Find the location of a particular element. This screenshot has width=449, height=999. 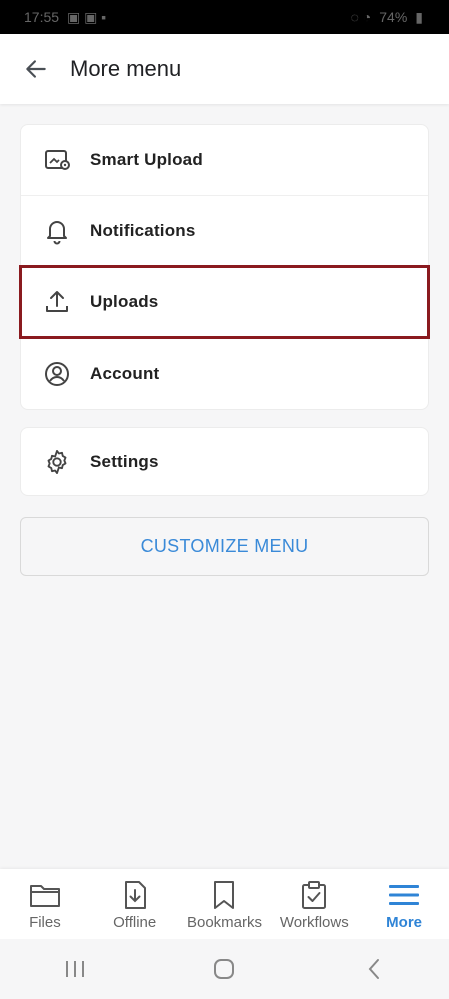

menu-item-settings: Settings is located at coordinates (224, 461).